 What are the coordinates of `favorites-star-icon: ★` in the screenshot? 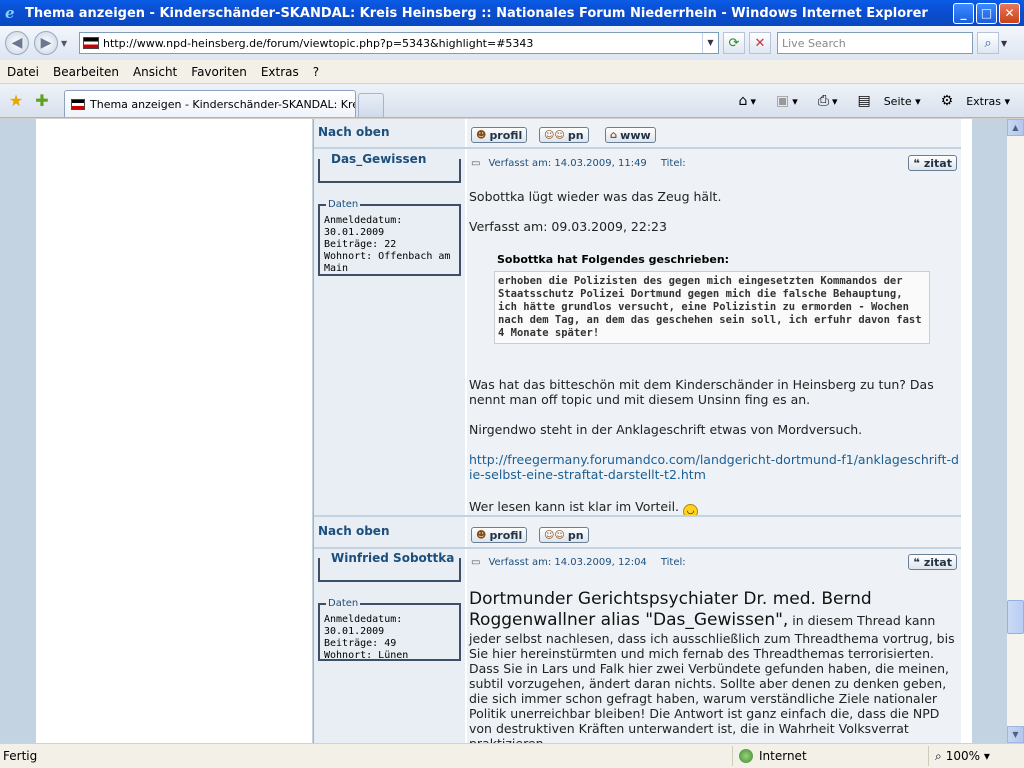 It's located at (16, 100).